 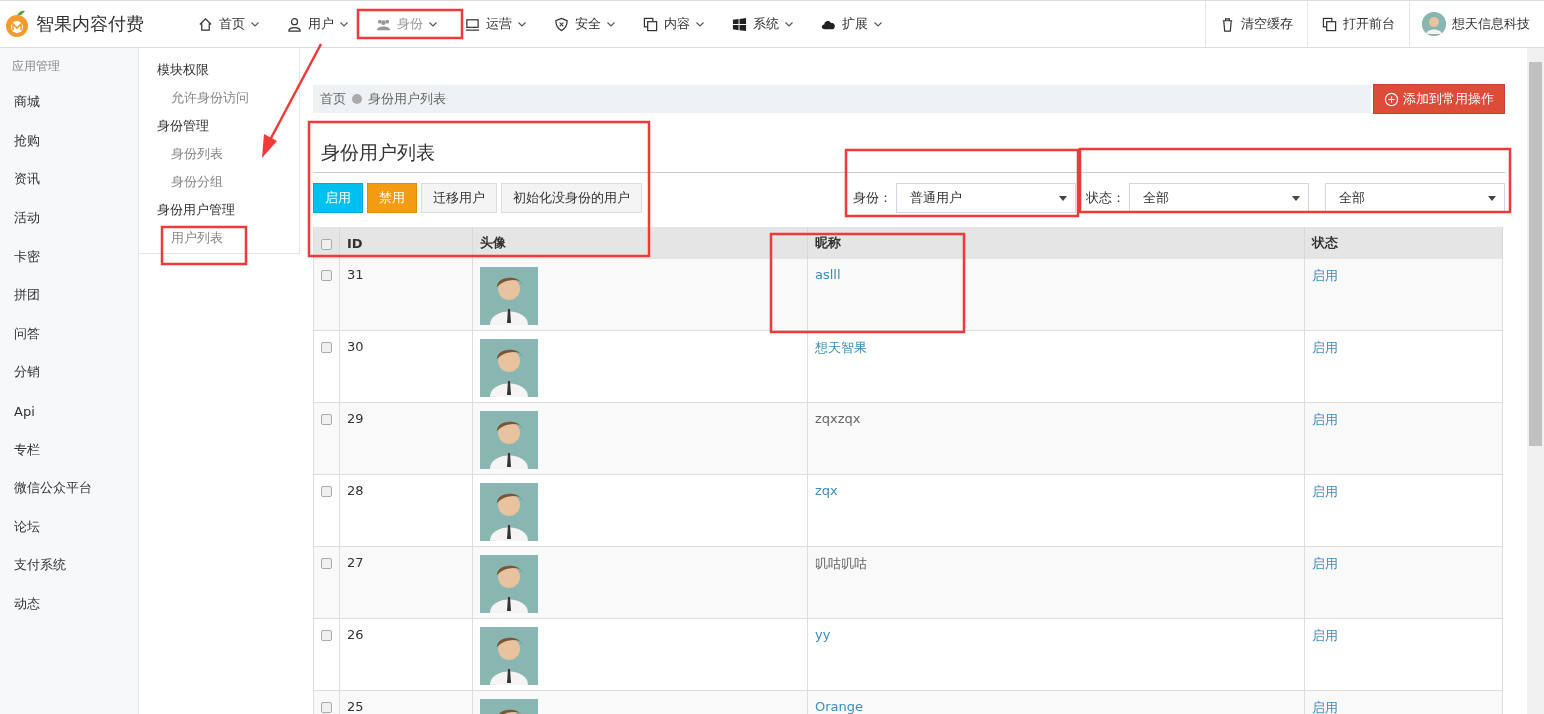 I want to click on nav-tab: 系统, so click(x=762, y=24).